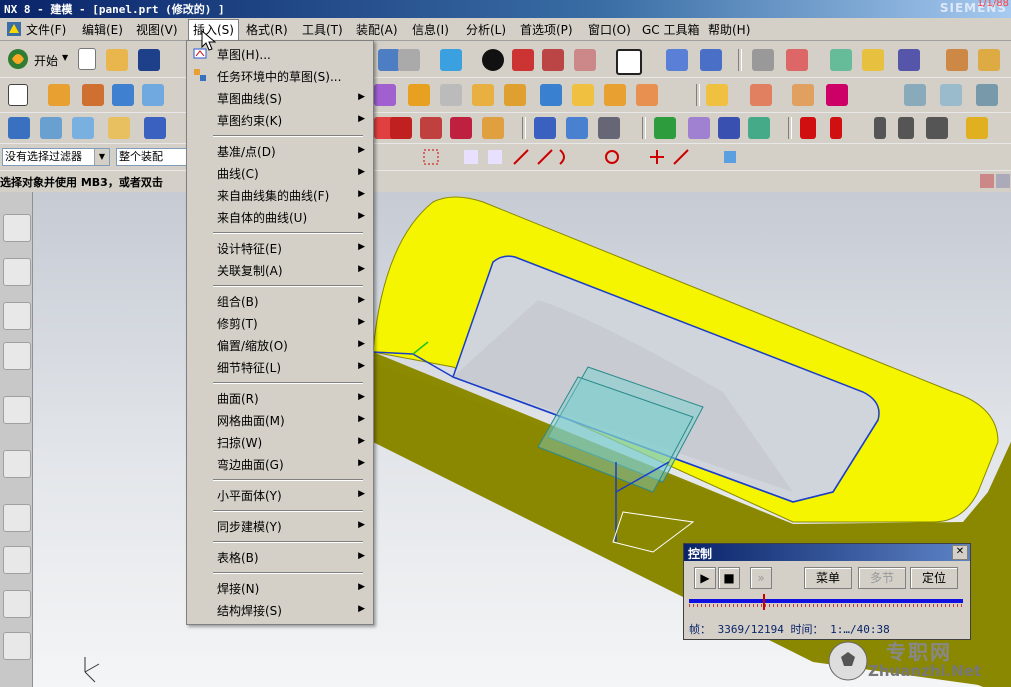  What do you see at coordinates (83, 128) in the screenshot?
I see `stack-icon` at bounding box center [83, 128].